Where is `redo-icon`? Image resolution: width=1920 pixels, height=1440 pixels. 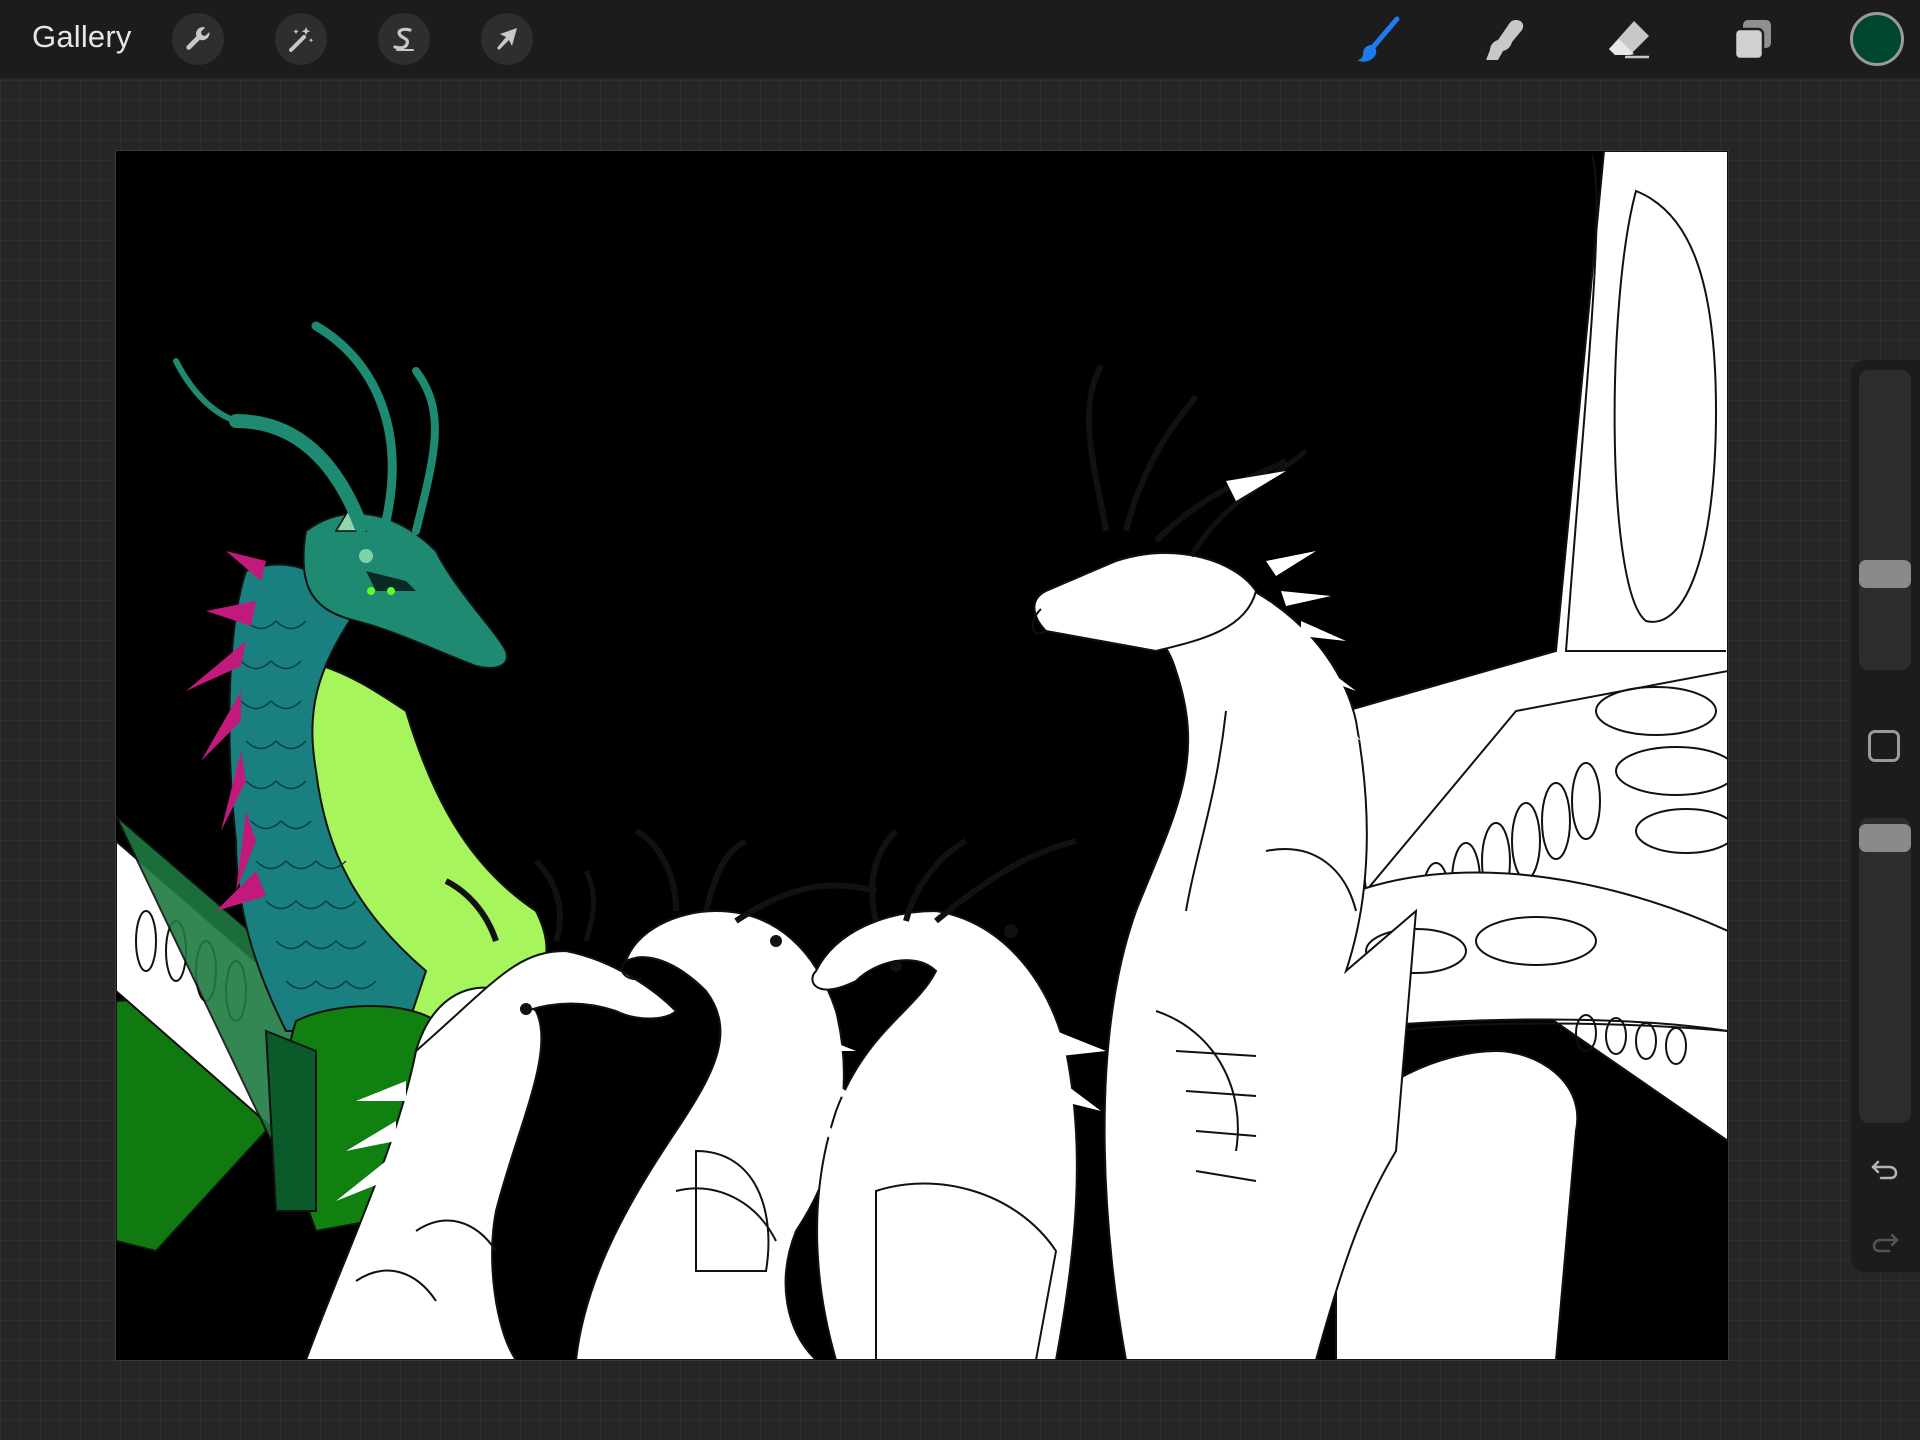 redo-icon is located at coordinates (1885, 1243).